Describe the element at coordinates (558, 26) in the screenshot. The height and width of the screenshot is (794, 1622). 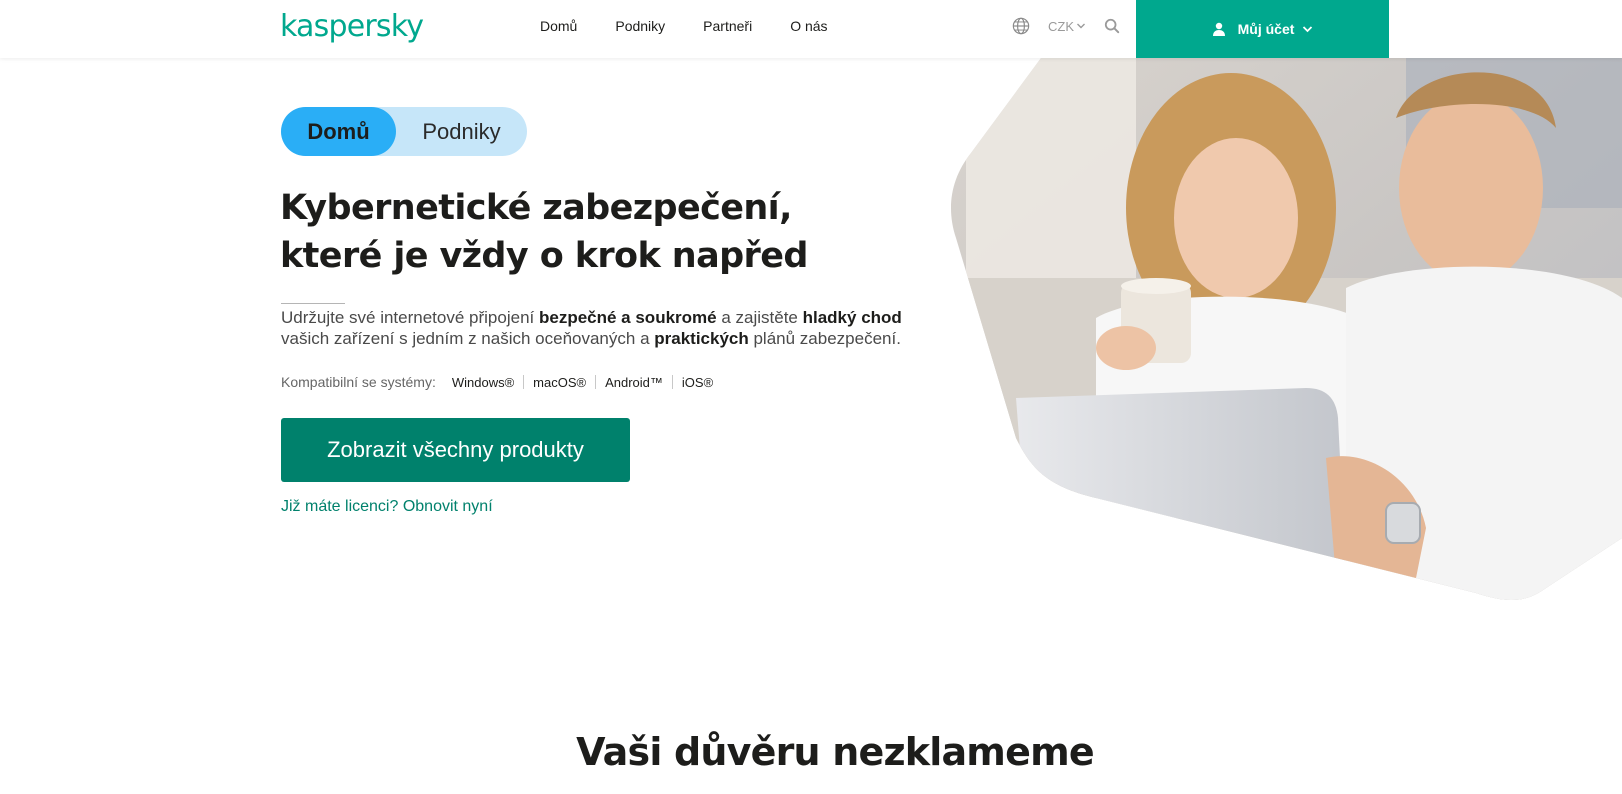
I see `nav-item-home: Domů` at that location.